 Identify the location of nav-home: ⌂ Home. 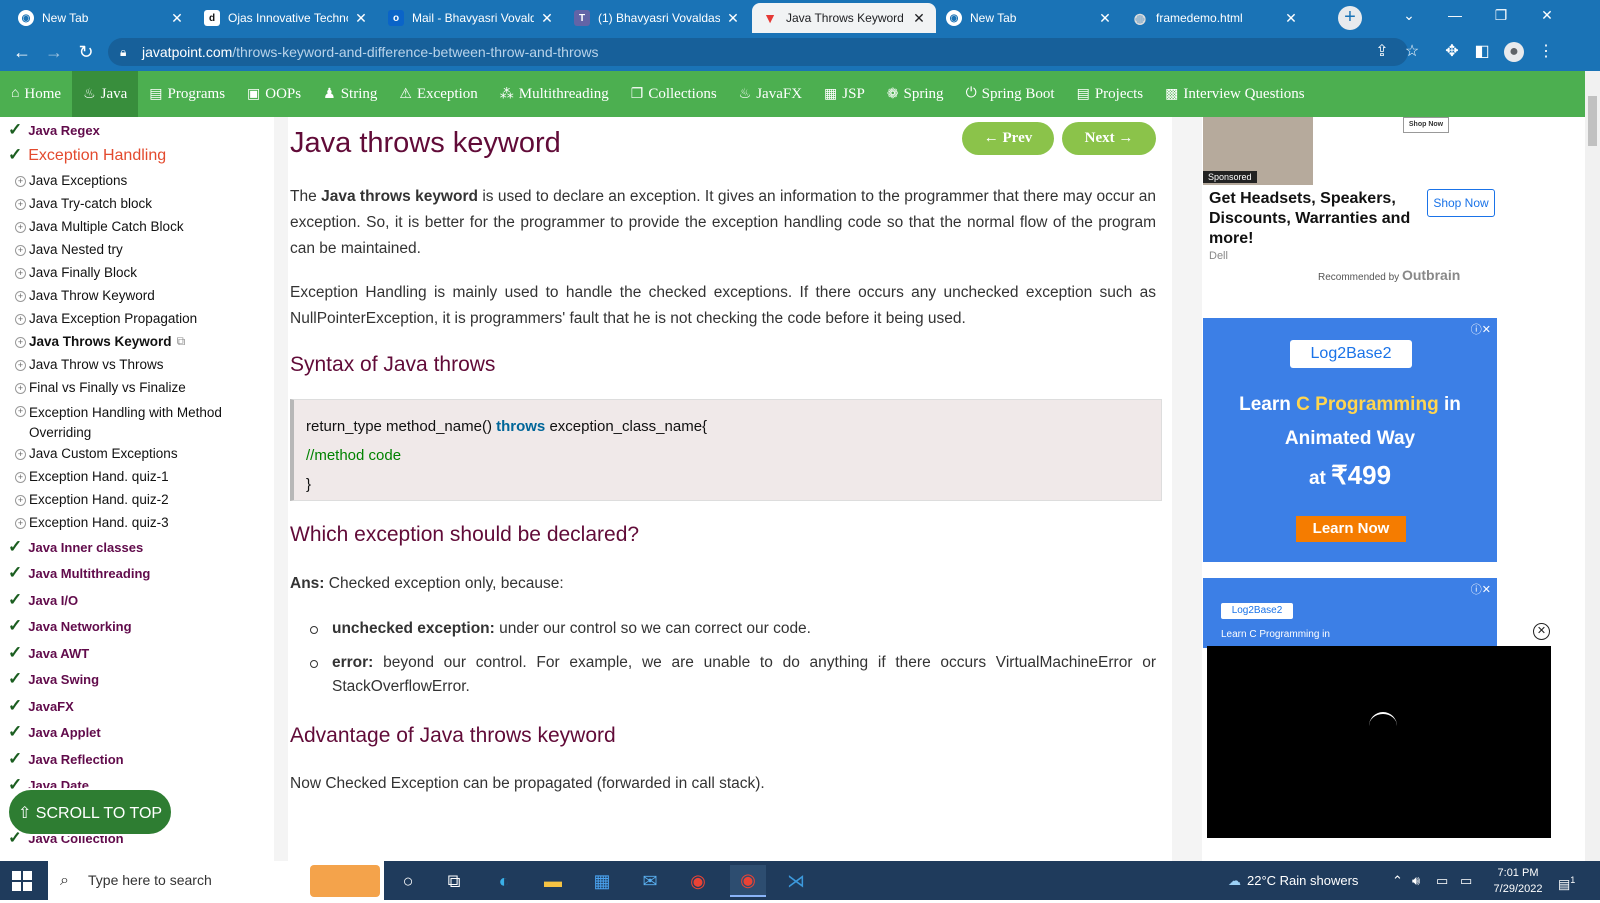
(36, 94).